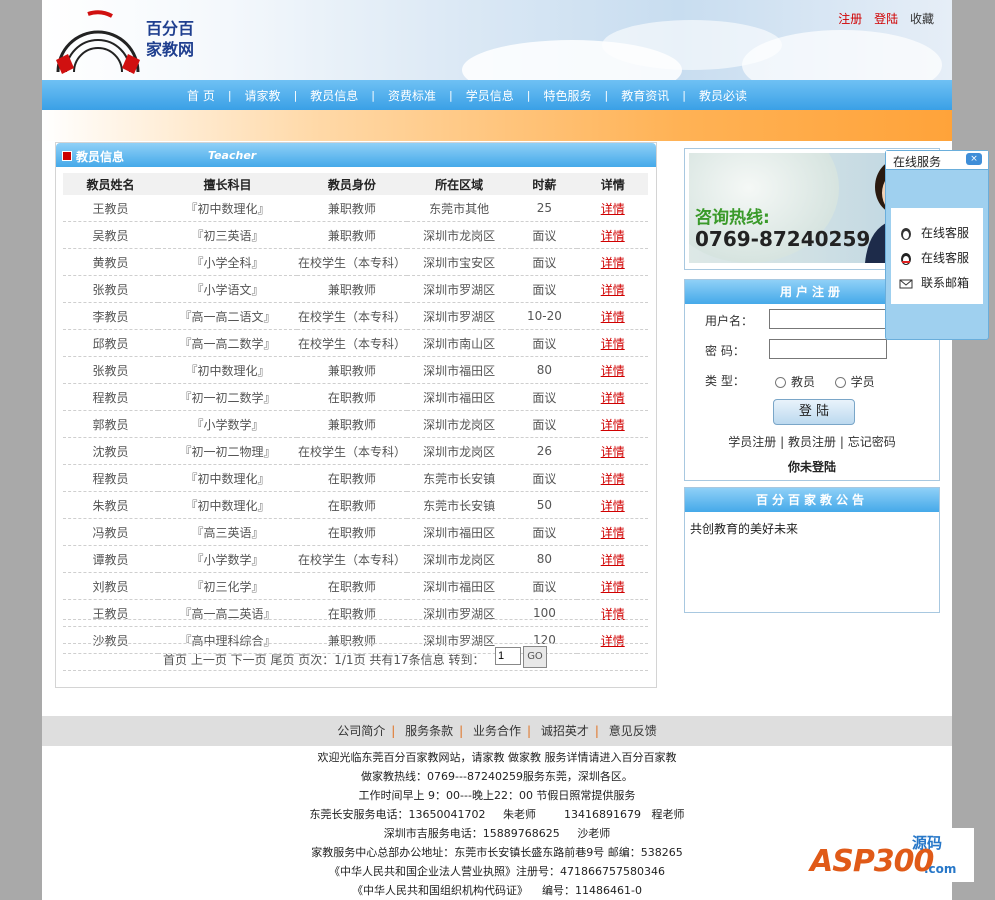  I want to click on footer-link-about: 公司简介, so click(361, 731).